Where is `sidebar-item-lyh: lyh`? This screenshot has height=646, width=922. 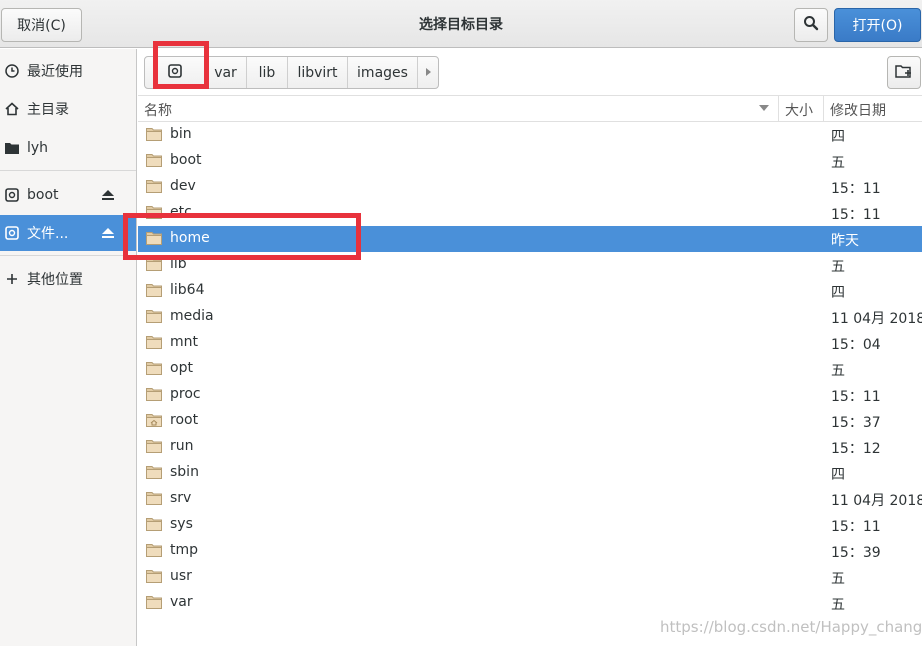
sidebar-item-lyh: lyh is located at coordinates (68, 148).